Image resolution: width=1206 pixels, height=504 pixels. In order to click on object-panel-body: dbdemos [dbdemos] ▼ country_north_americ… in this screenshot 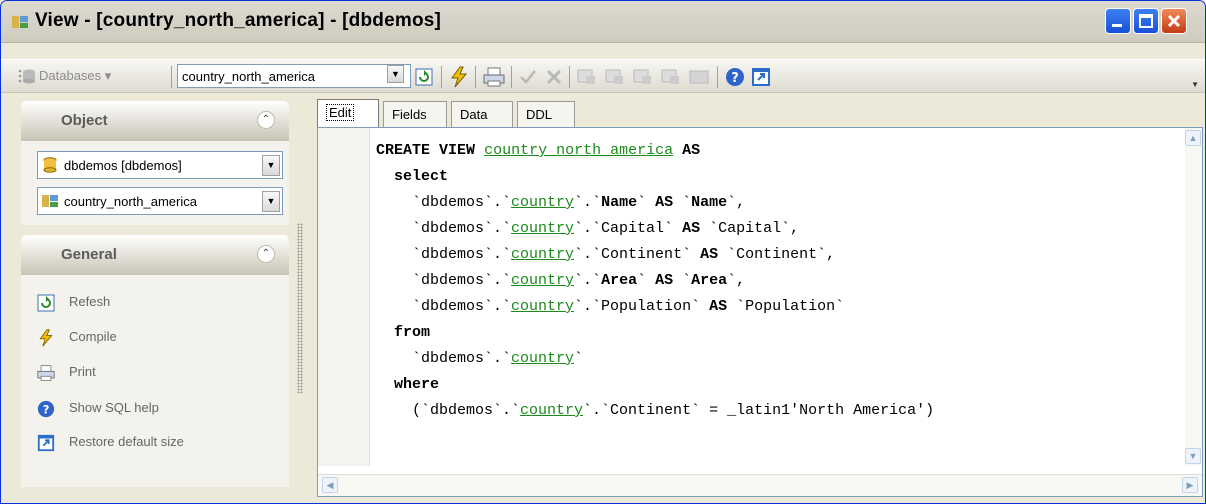, I will do `click(155, 183)`.